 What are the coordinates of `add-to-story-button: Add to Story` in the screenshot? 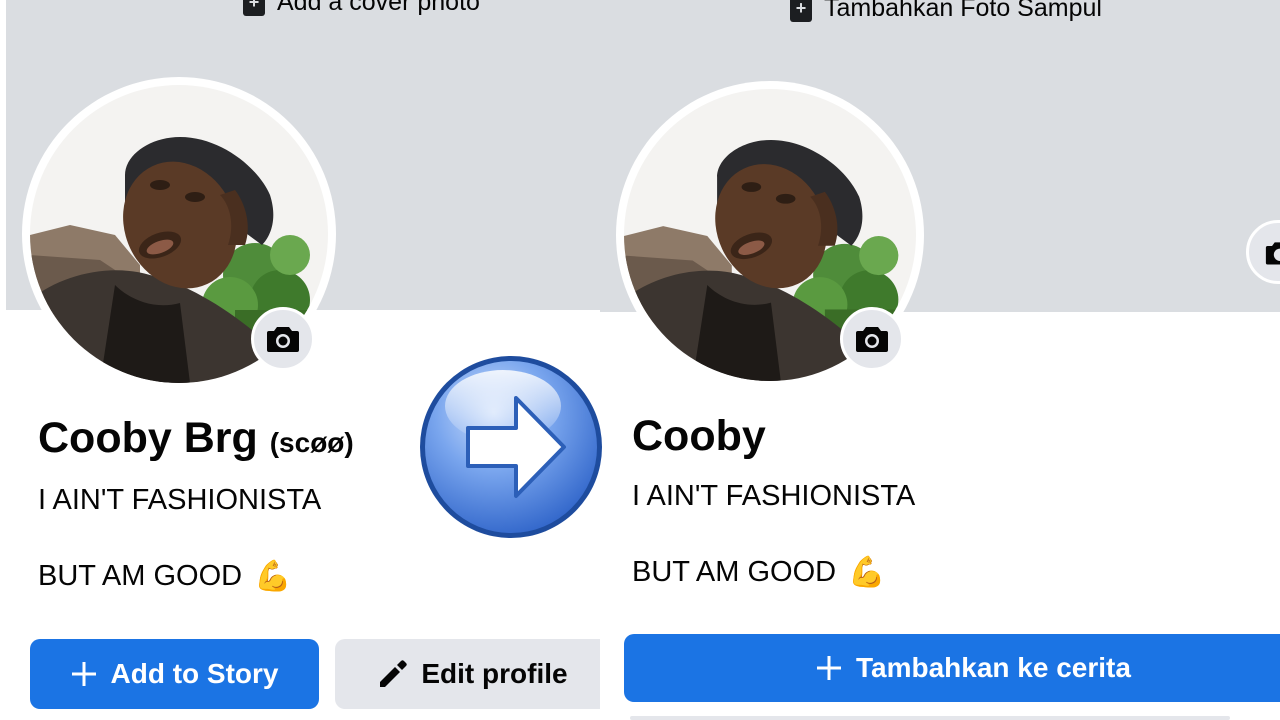 It's located at (174, 674).